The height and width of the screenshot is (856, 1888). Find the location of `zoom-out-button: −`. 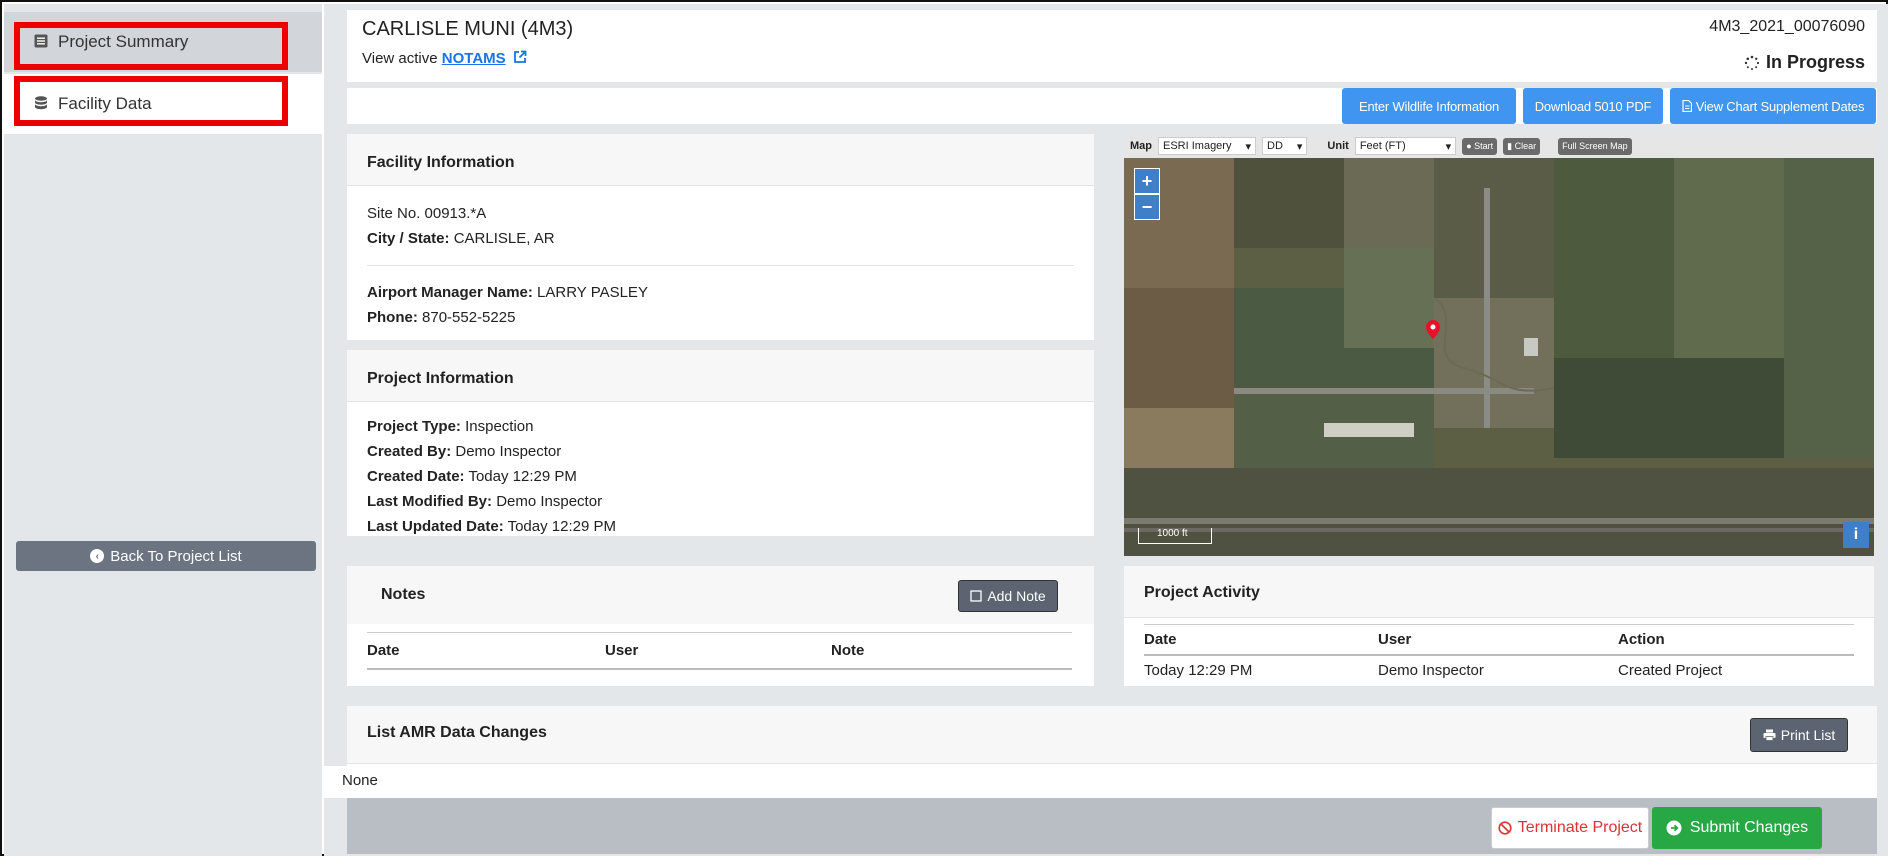

zoom-out-button: − is located at coordinates (1147, 207).